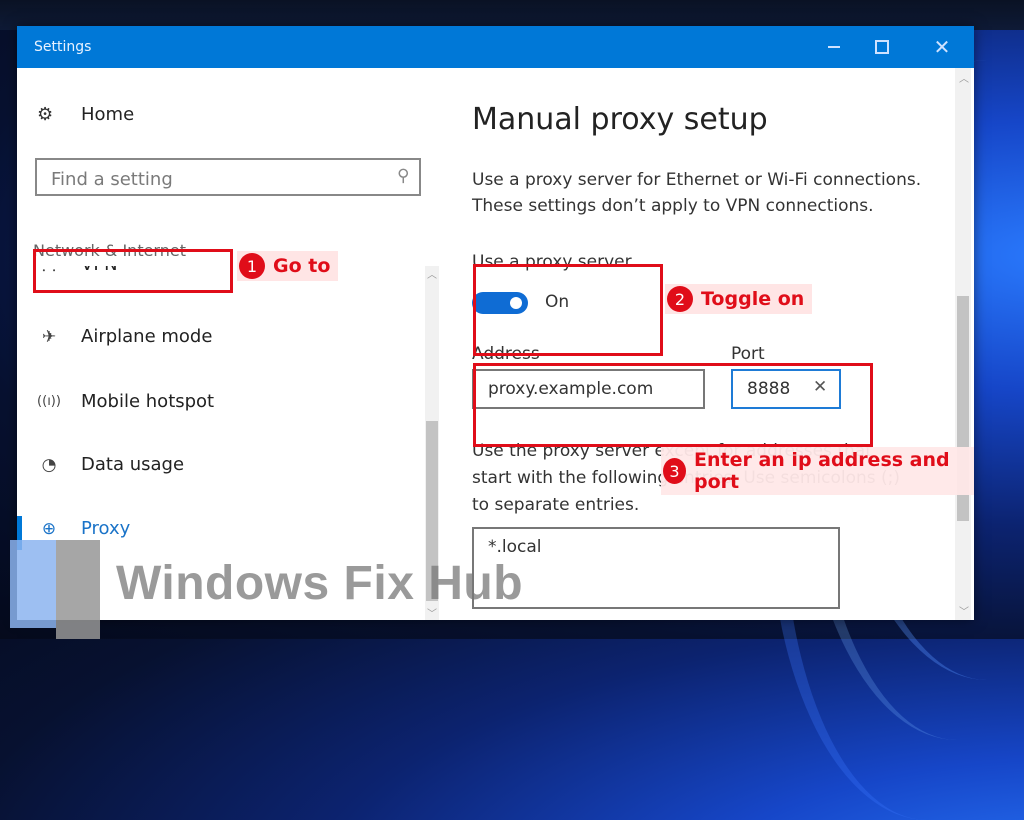  Describe the element at coordinates (656, 568) in the screenshot. I see `exceptions-input: *.local` at that location.